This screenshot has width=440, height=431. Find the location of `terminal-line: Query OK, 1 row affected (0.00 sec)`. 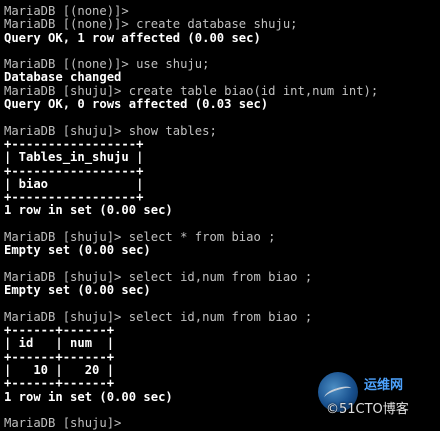

terminal-line: Query OK, 1 row affected (0.00 sec) is located at coordinates (132, 38).